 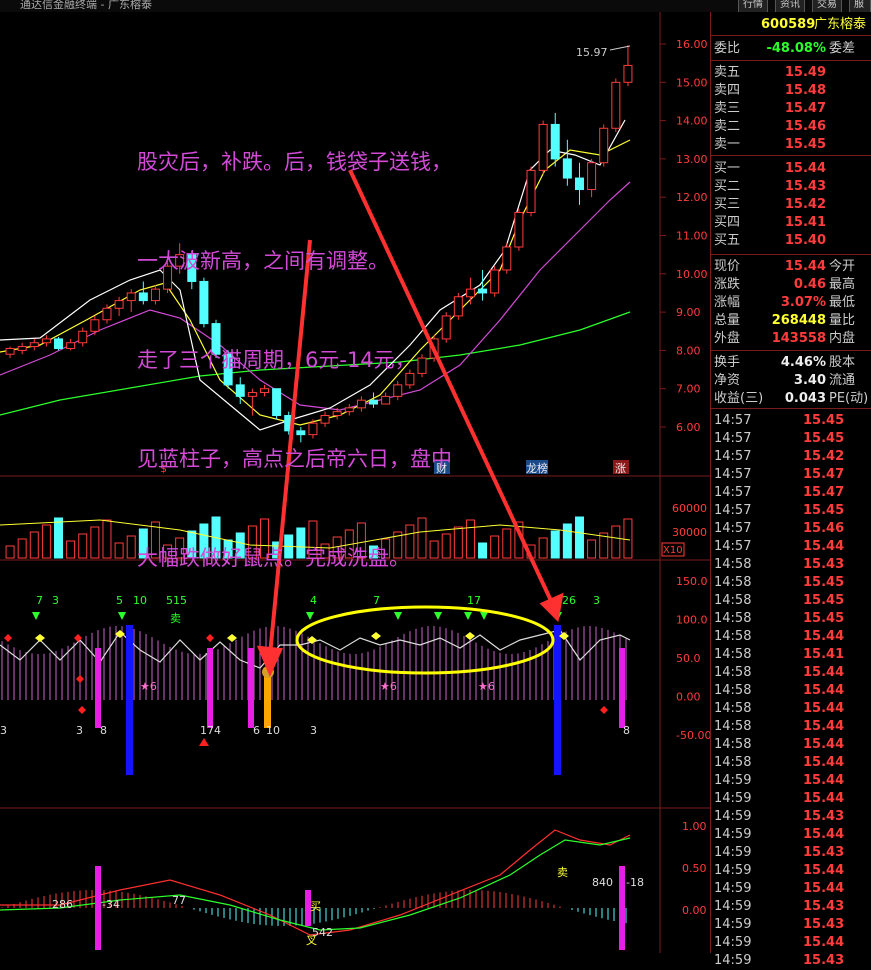 I want to click on ask-row: 卖一 15.45, so click(x=770, y=144).